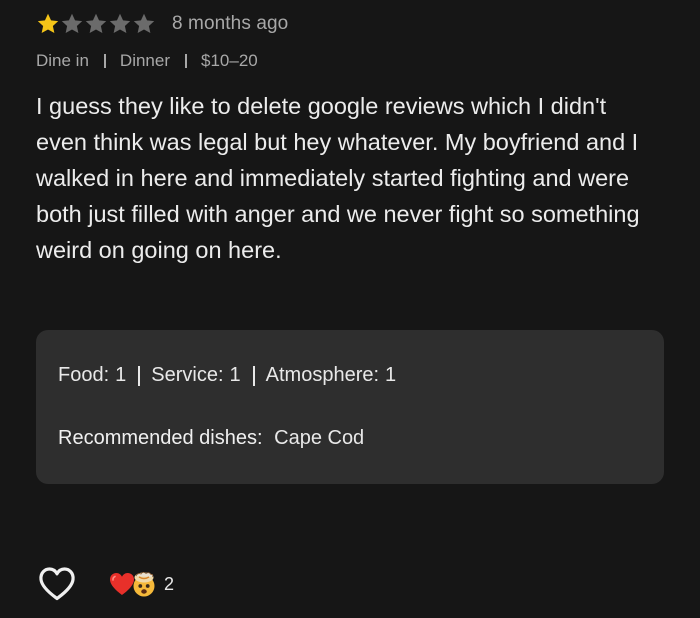 This screenshot has width=700, height=618. I want to click on recommended-dishes-value: Cape Cod, so click(319, 438).